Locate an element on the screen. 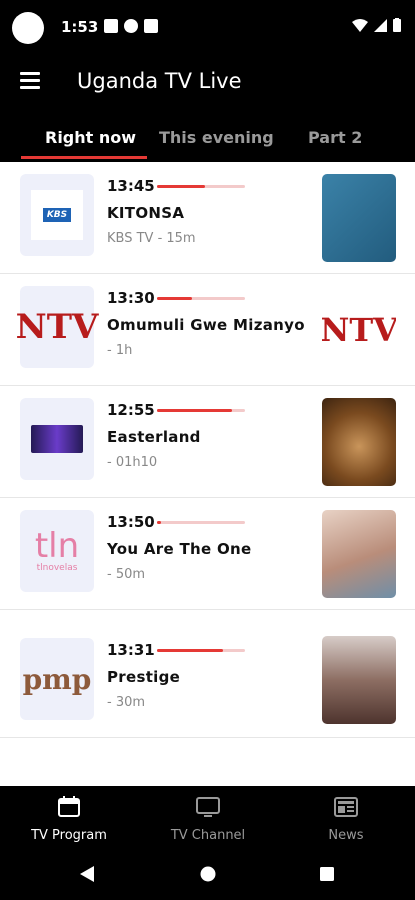 This screenshot has height=900, width=415. signal-icon is located at coordinates (380, 25).